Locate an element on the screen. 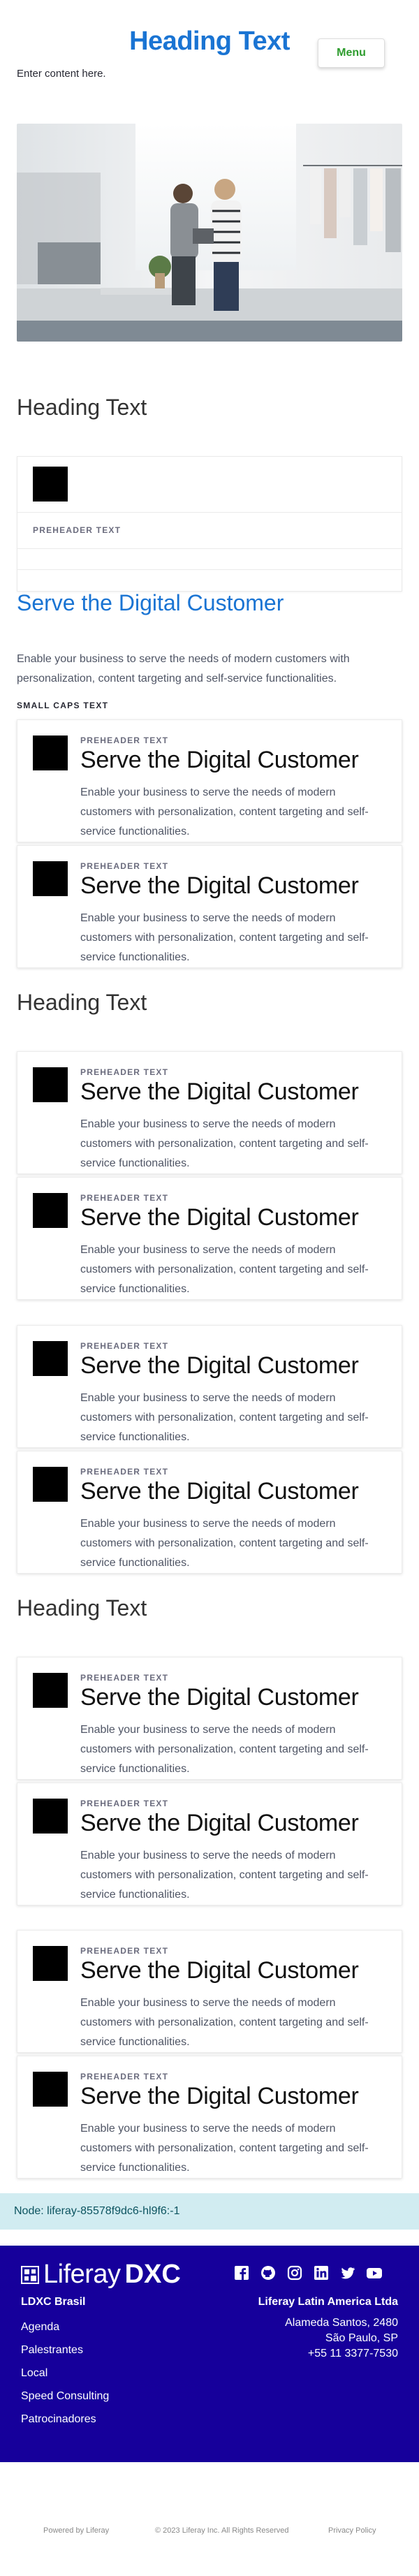 The width and height of the screenshot is (419, 2576). thumbnail is located at coordinates (51, 484).